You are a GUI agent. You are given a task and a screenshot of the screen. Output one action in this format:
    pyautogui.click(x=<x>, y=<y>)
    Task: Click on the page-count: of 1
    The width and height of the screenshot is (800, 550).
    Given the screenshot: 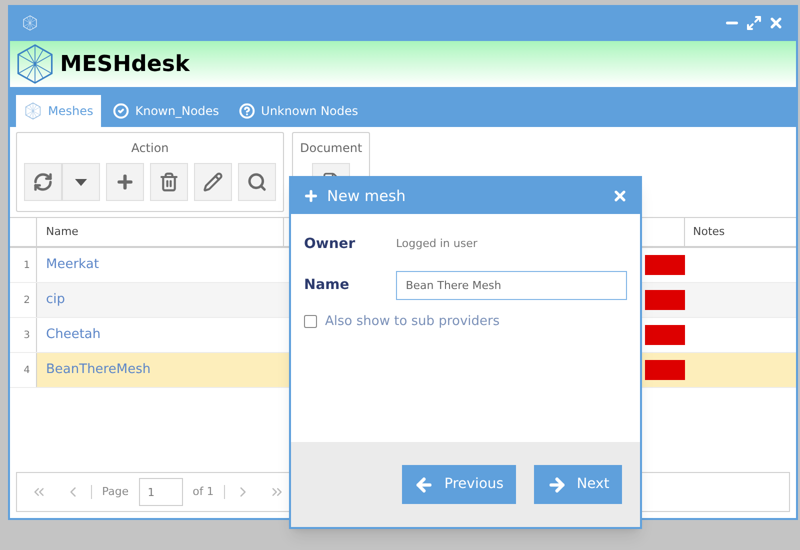 What is the action you would take?
    pyautogui.click(x=203, y=492)
    